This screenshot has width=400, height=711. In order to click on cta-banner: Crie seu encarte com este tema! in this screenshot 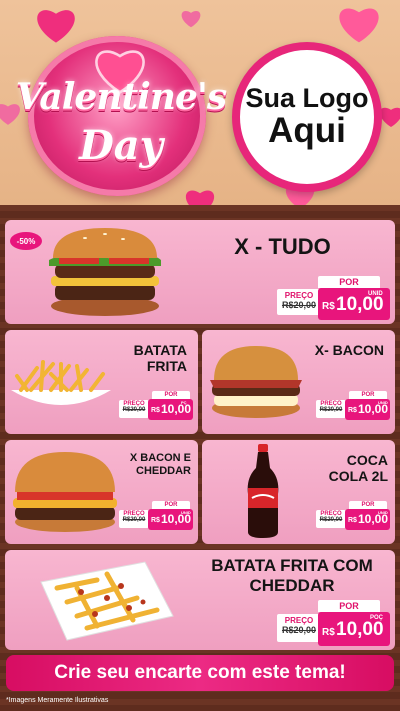, I will do `click(200, 673)`.